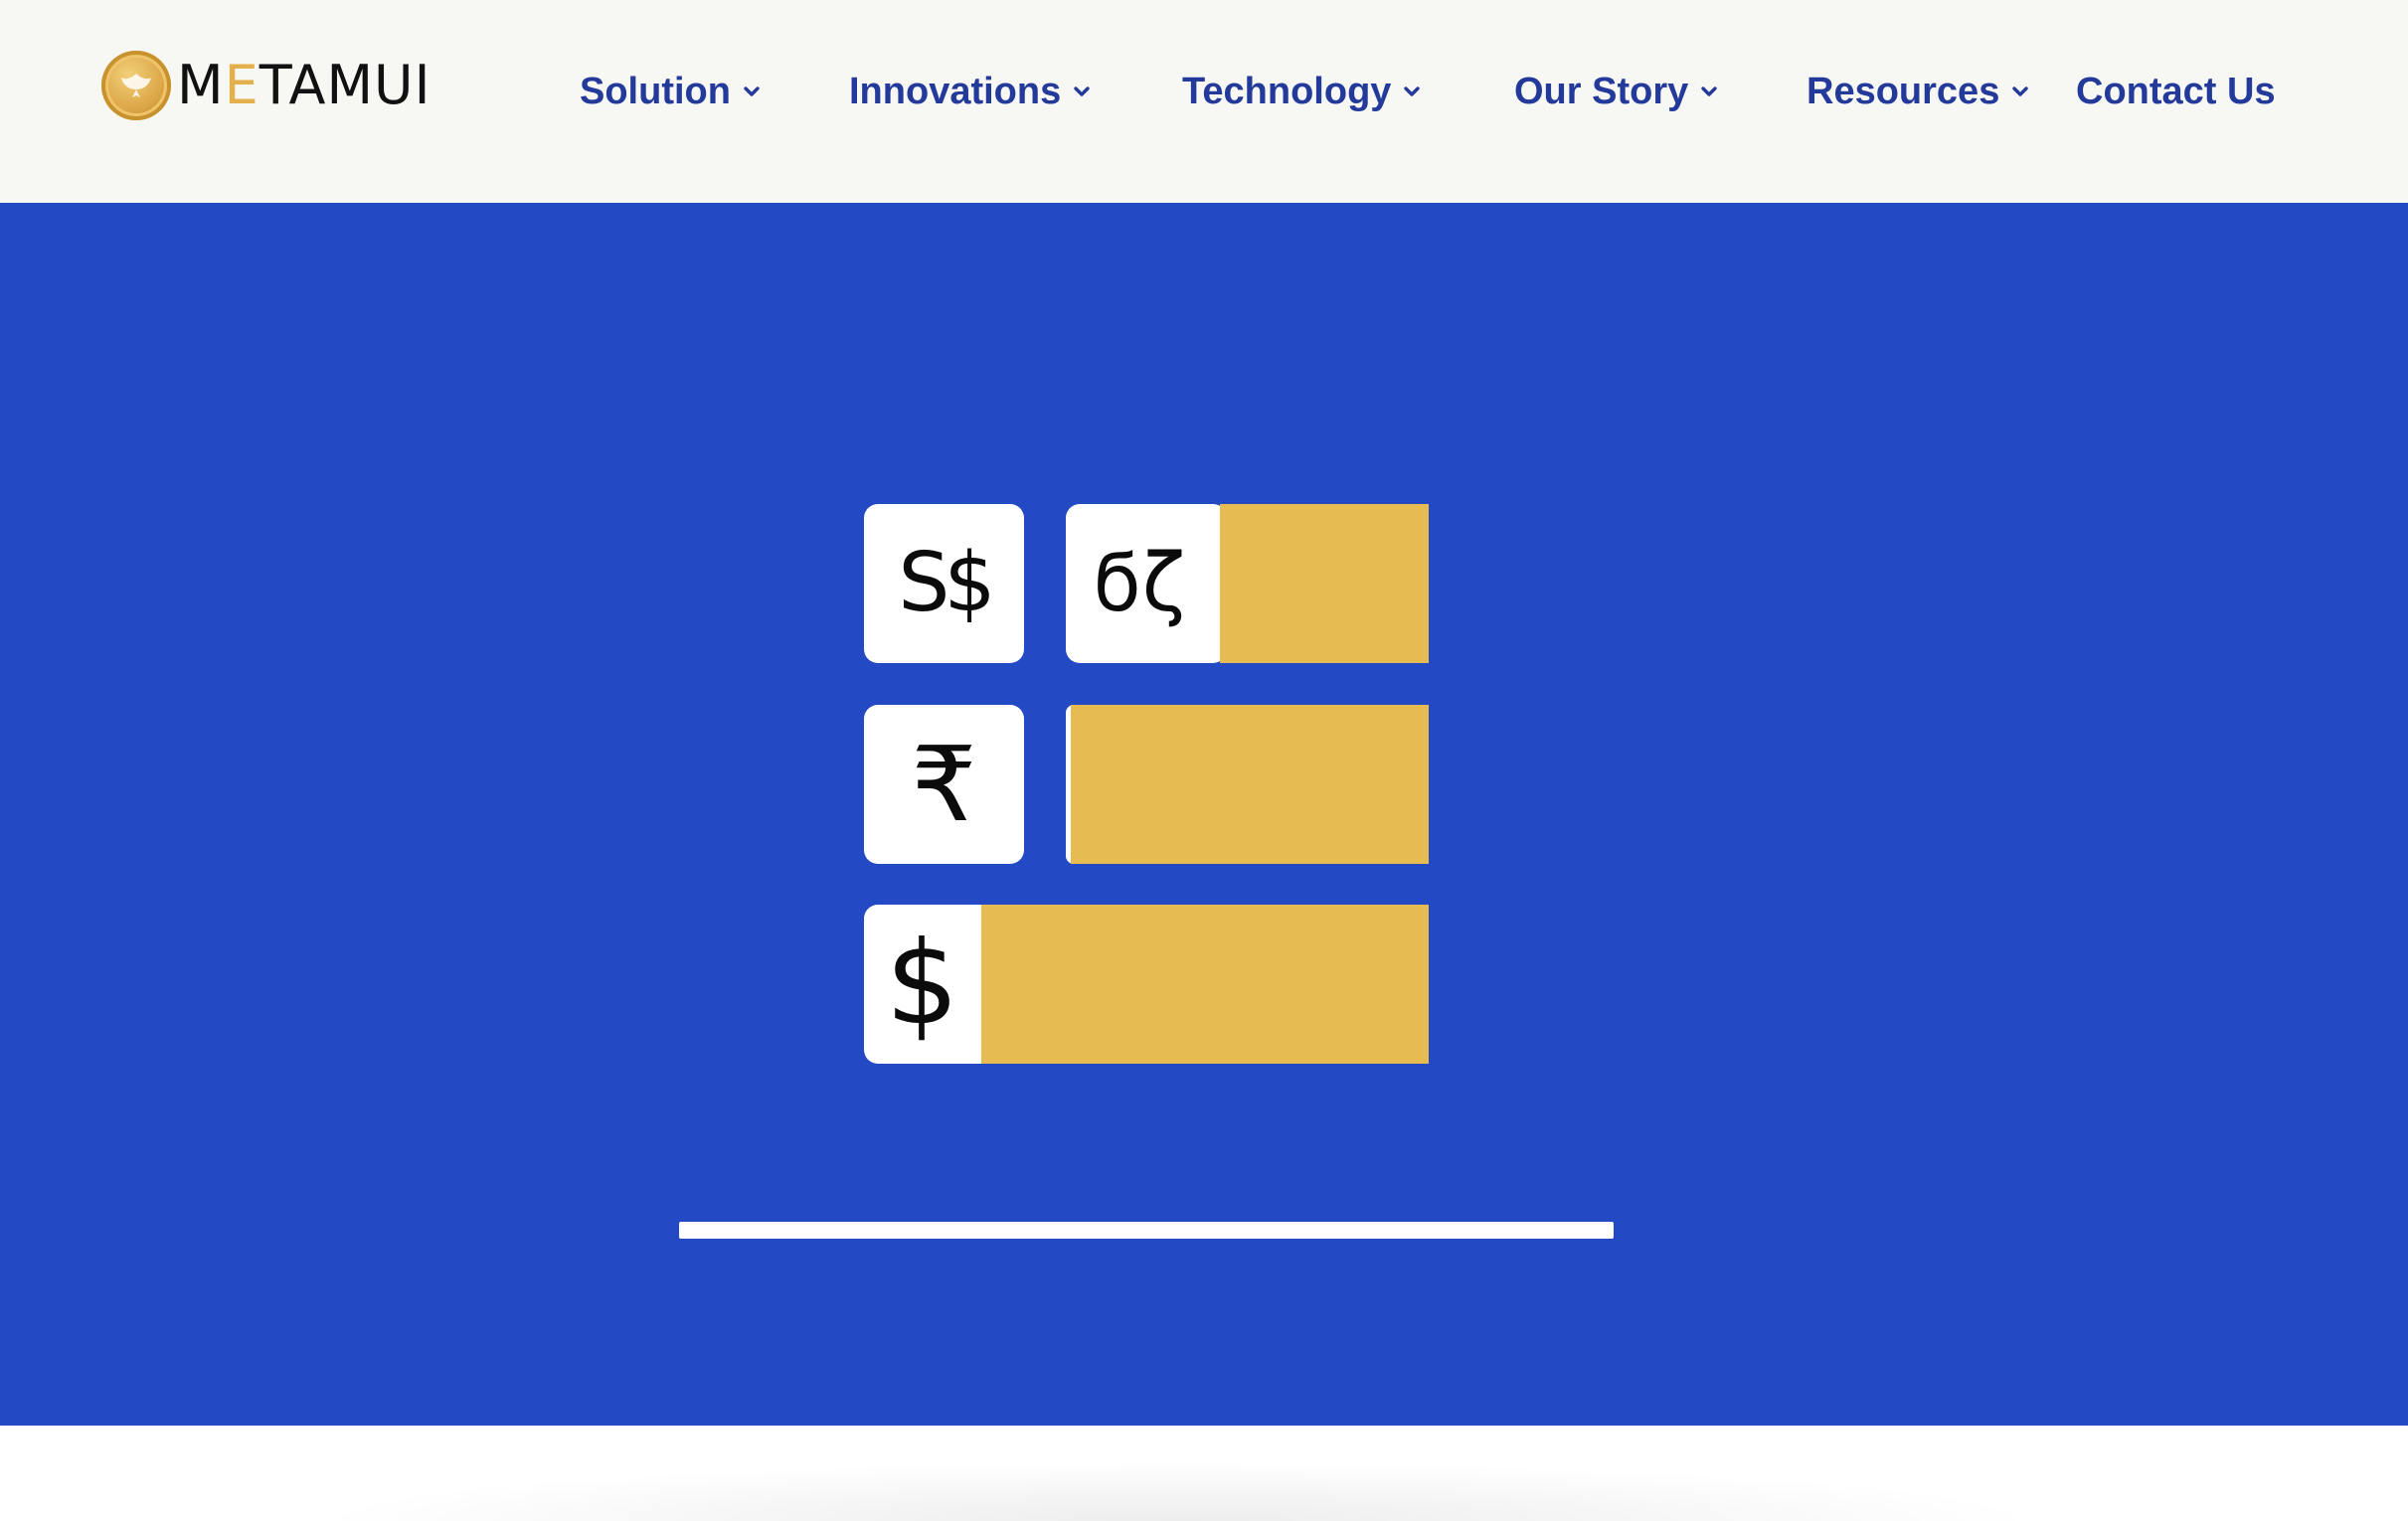 This screenshot has width=2408, height=1521. I want to click on nav-item-technology: Technology, so click(1301, 91).